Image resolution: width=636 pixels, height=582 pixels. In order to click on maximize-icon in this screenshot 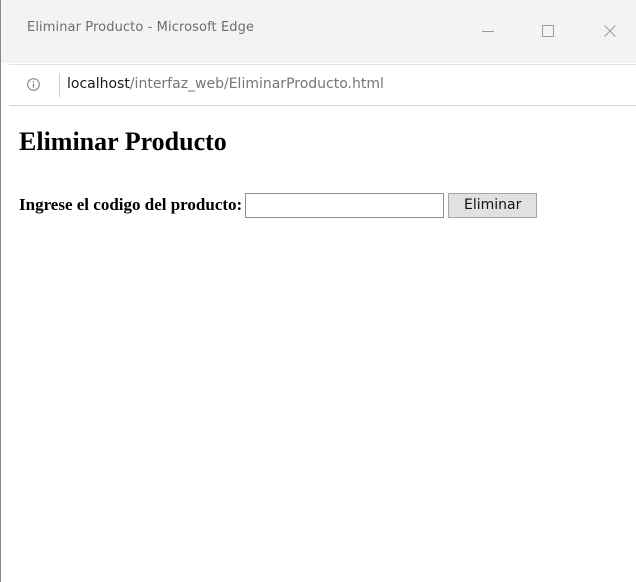, I will do `click(548, 31)`.